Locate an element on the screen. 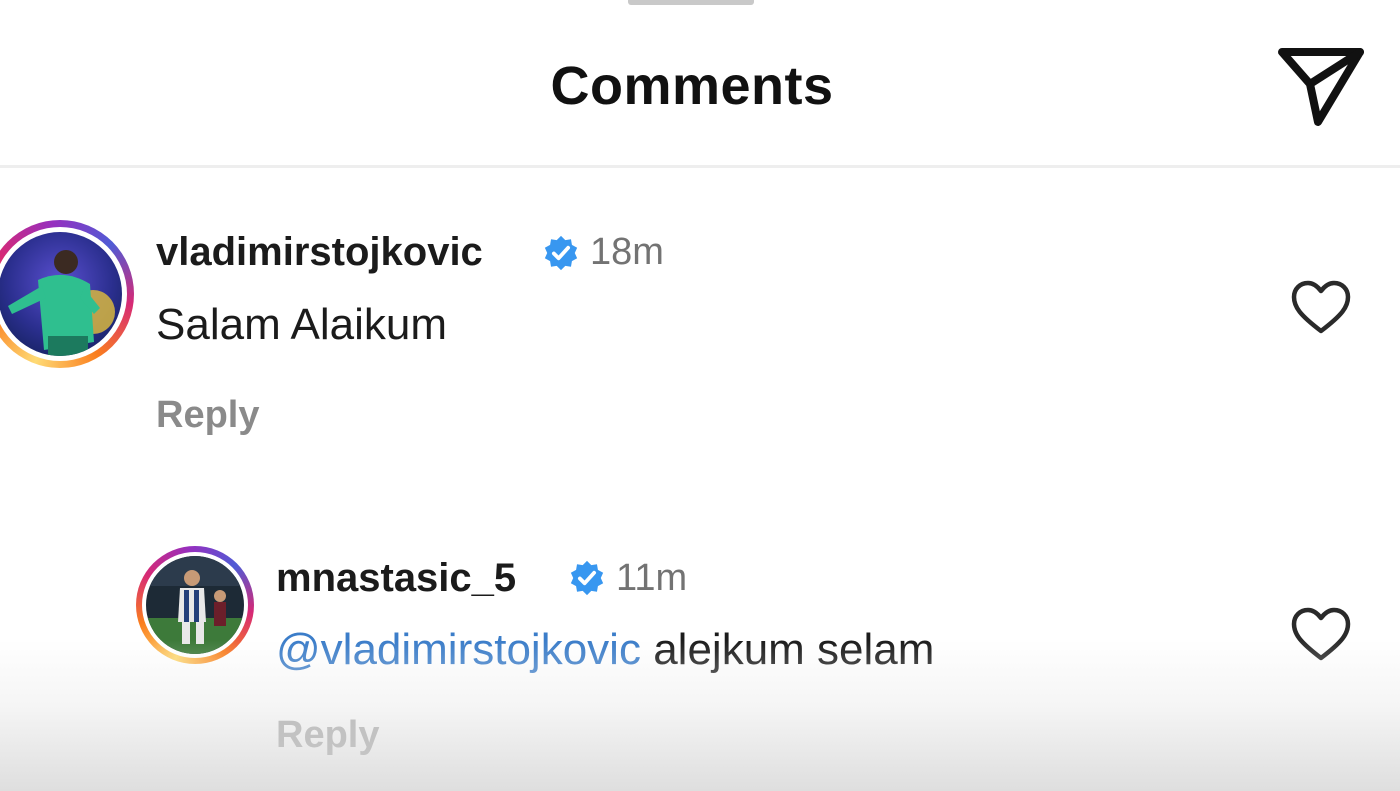 The image size is (1400, 791). mention-link: @vladimirstojkovic is located at coordinates (458, 649).